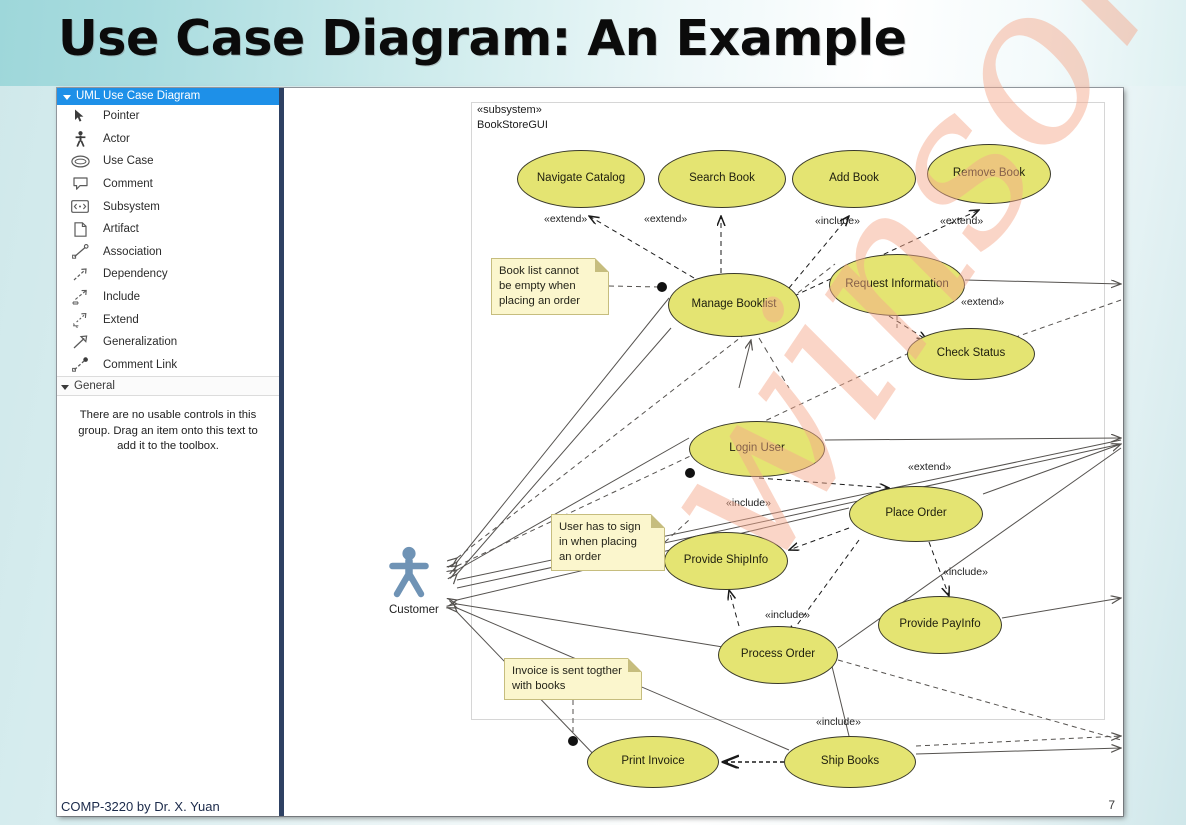 This screenshot has height=825, width=1186. I want to click on use-case-manage-booklist: Manage Booklist, so click(734, 305).